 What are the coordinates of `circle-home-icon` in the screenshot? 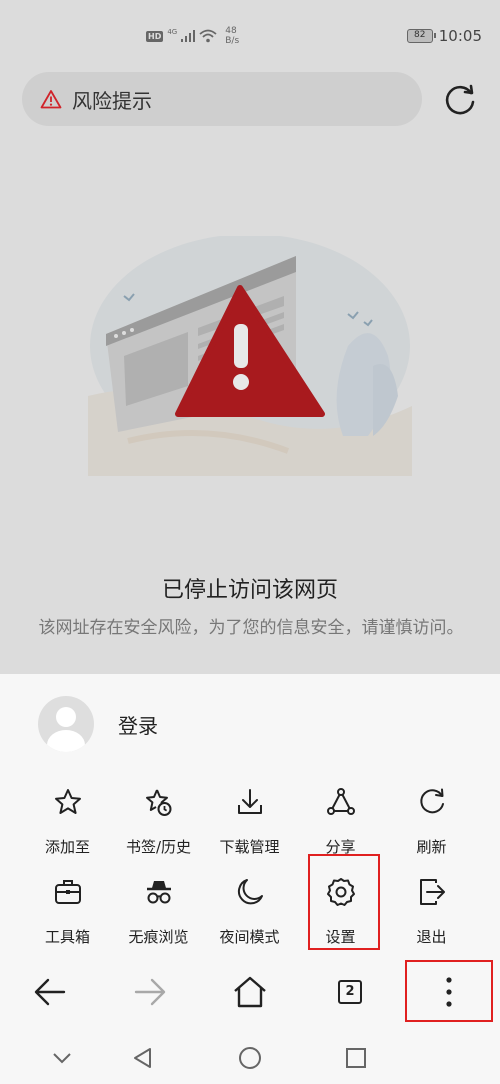 It's located at (250, 1058).